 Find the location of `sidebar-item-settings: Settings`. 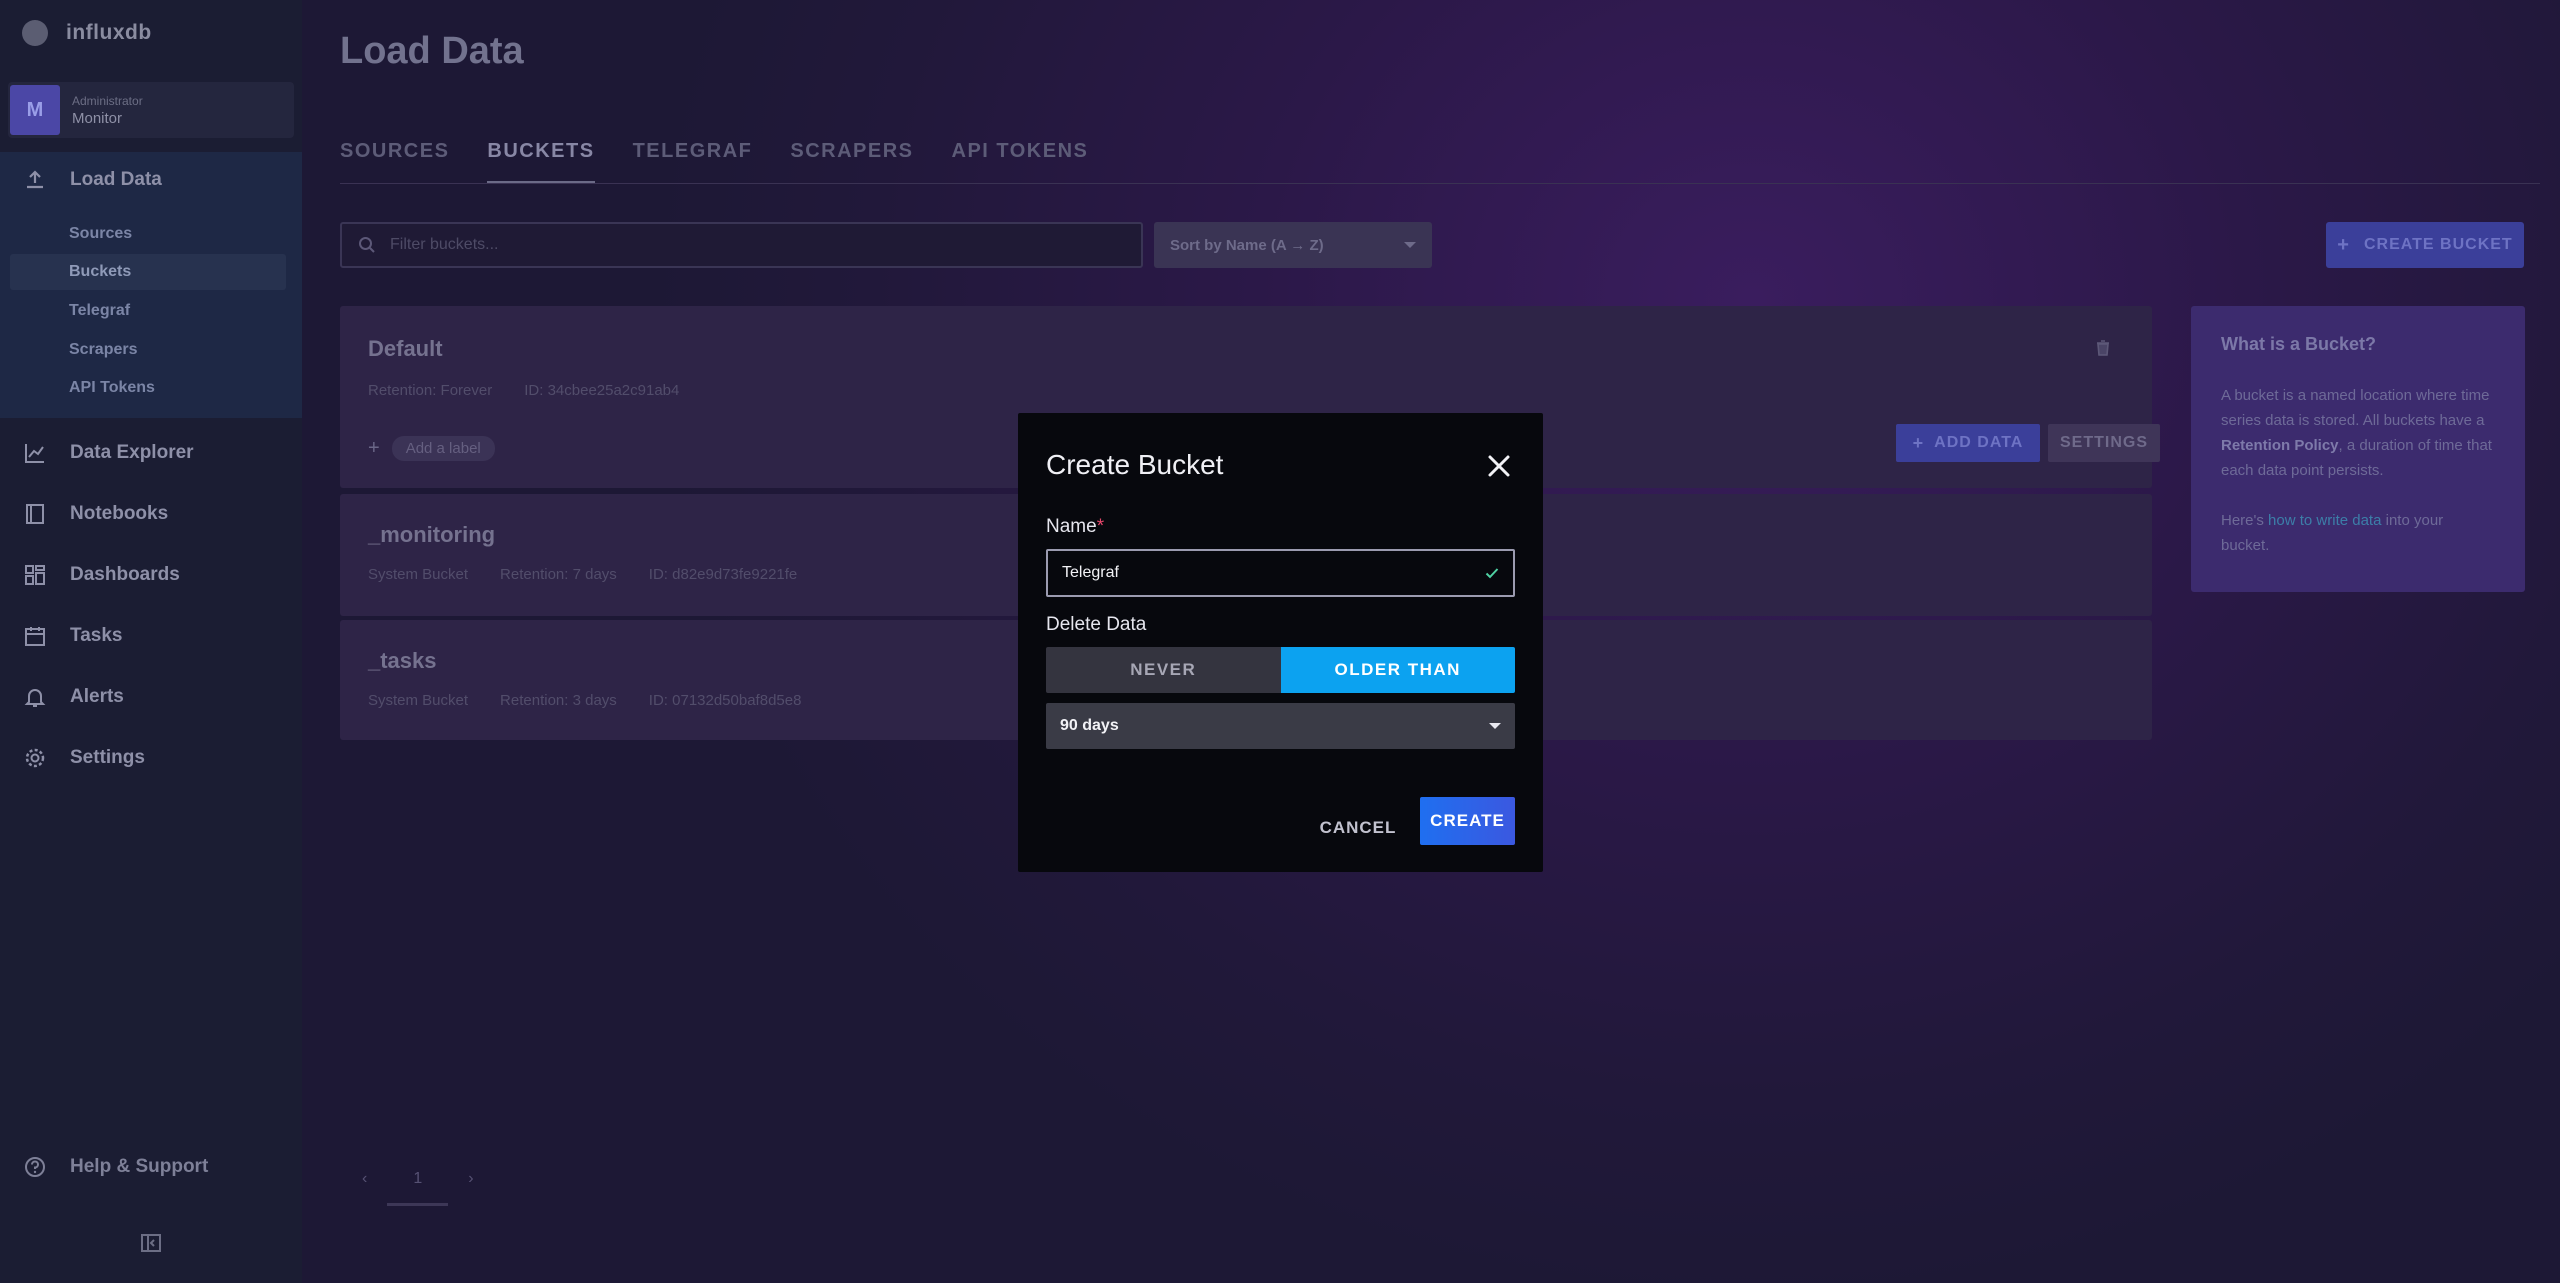

sidebar-item-settings: Settings is located at coordinates (151, 758).